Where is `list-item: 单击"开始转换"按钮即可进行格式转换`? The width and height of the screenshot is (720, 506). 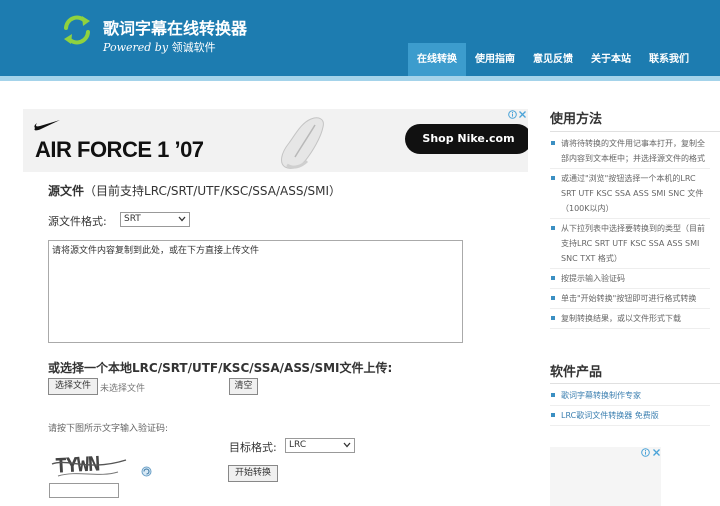
list-item: 单击"开始转换"按钮即可进行格式转换 is located at coordinates (630, 300).